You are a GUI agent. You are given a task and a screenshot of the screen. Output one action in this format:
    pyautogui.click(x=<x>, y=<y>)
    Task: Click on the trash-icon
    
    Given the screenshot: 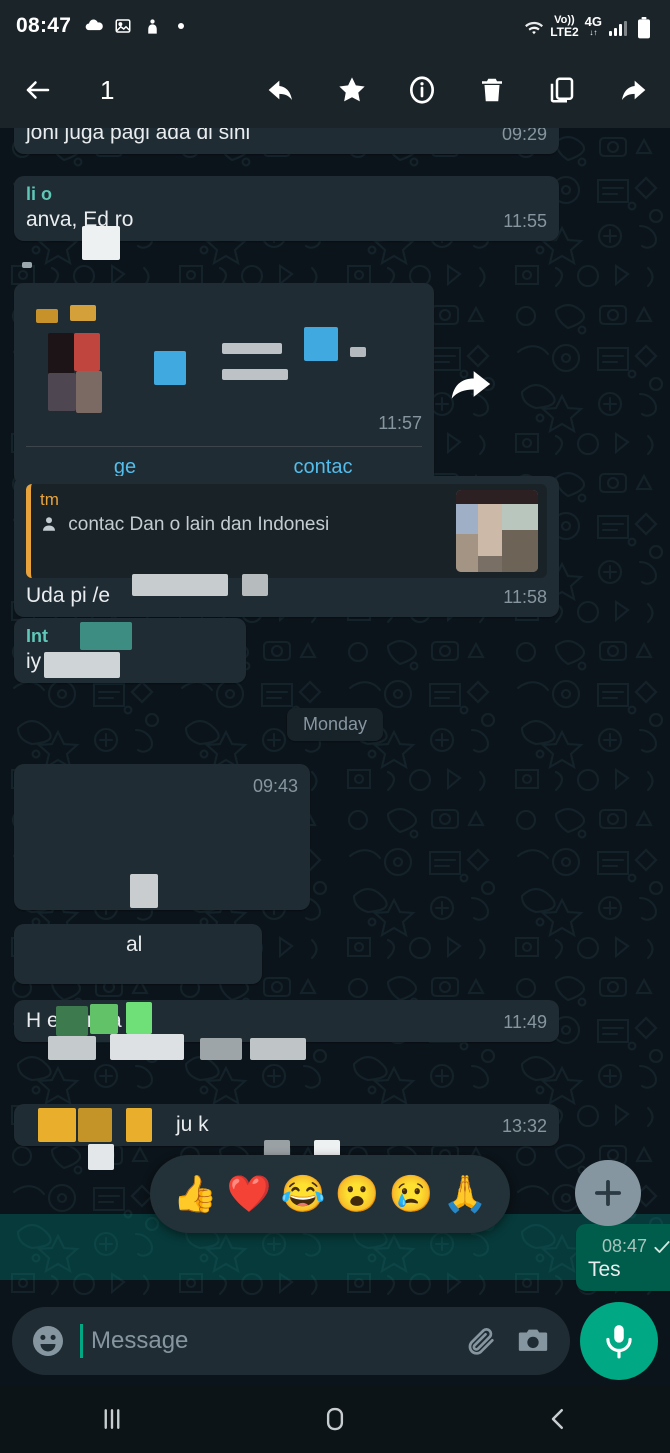 What is the action you would take?
    pyautogui.click(x=492, y=90)
    